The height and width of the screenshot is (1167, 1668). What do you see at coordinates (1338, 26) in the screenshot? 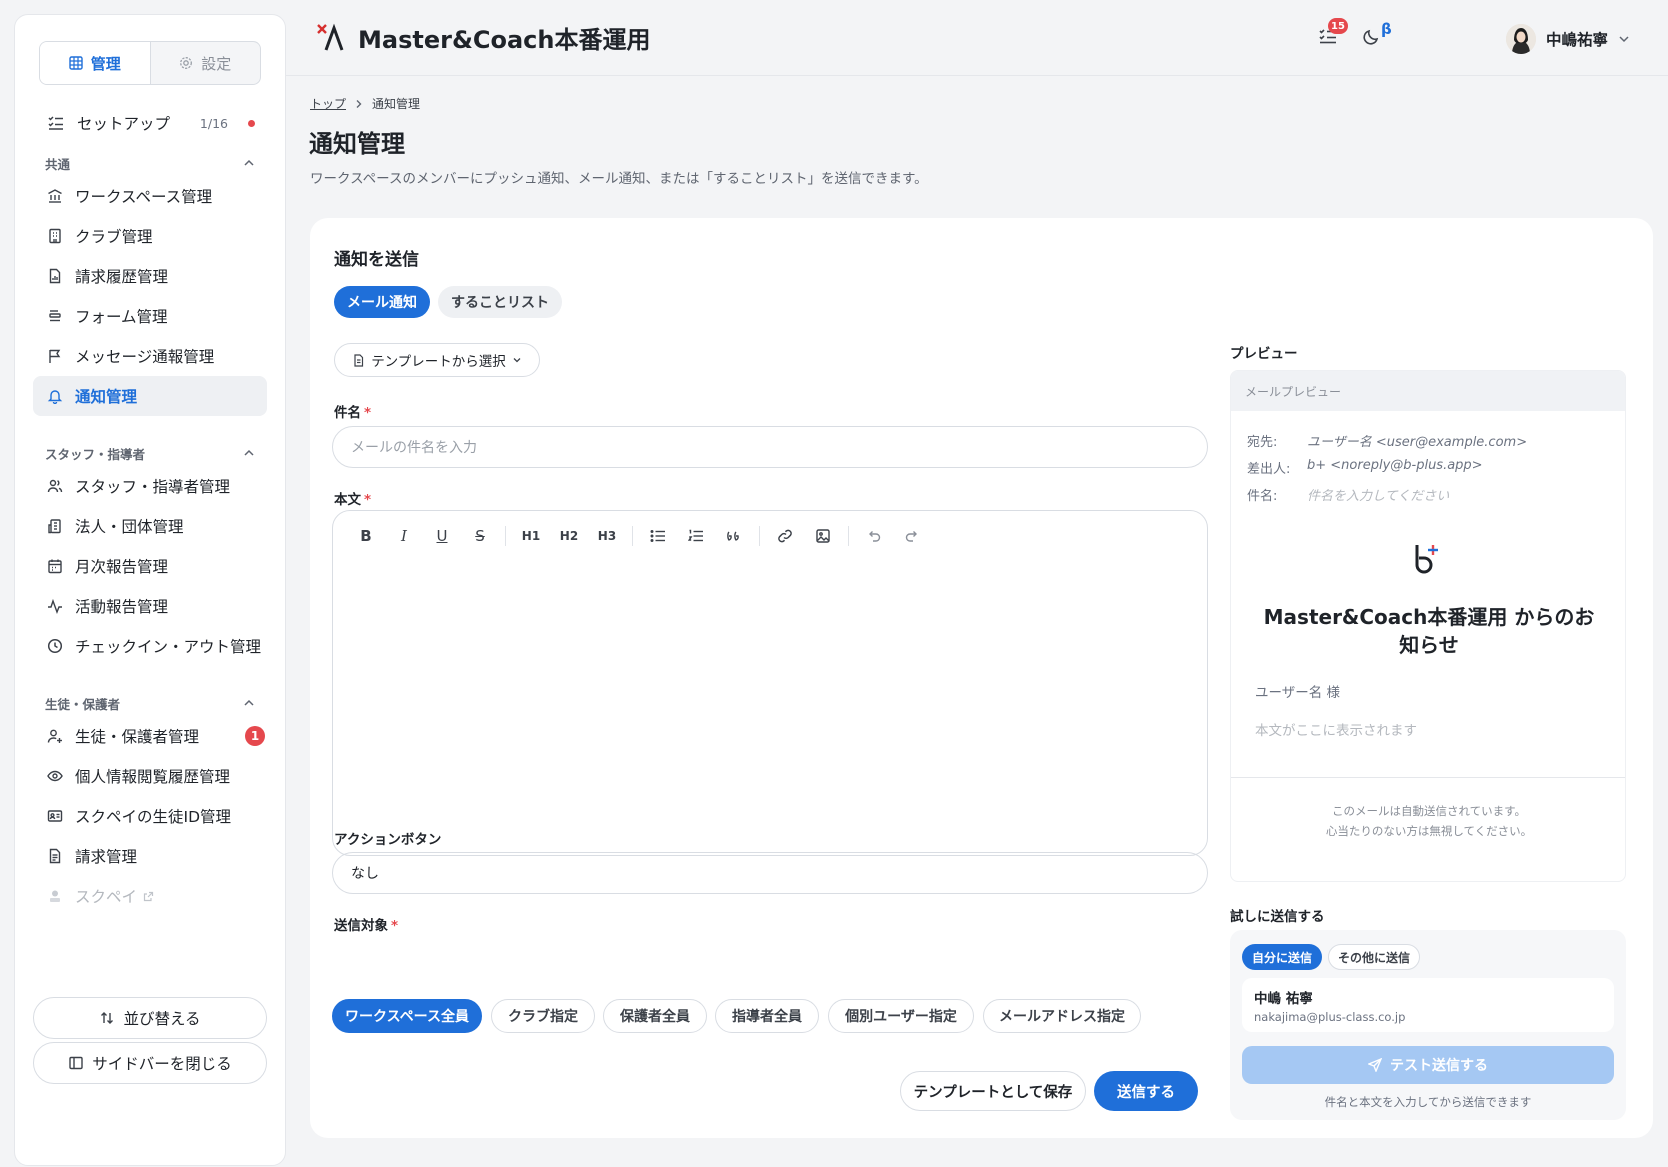
I see `task-count-badge: 15` at bounding box center [1338, 26].